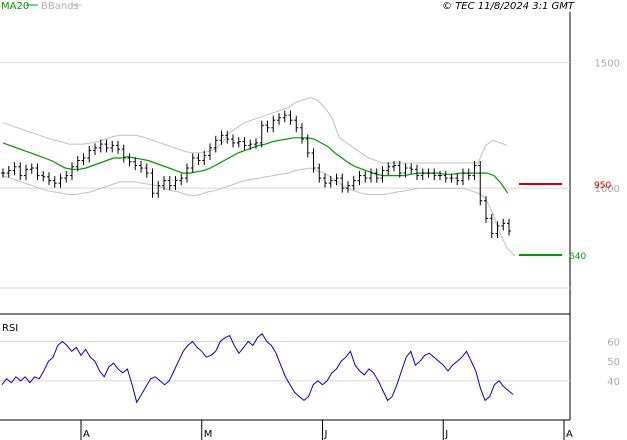 This screenshot has width=627, height=440. I want to click on resistance-label: 950, so click(602, 186).